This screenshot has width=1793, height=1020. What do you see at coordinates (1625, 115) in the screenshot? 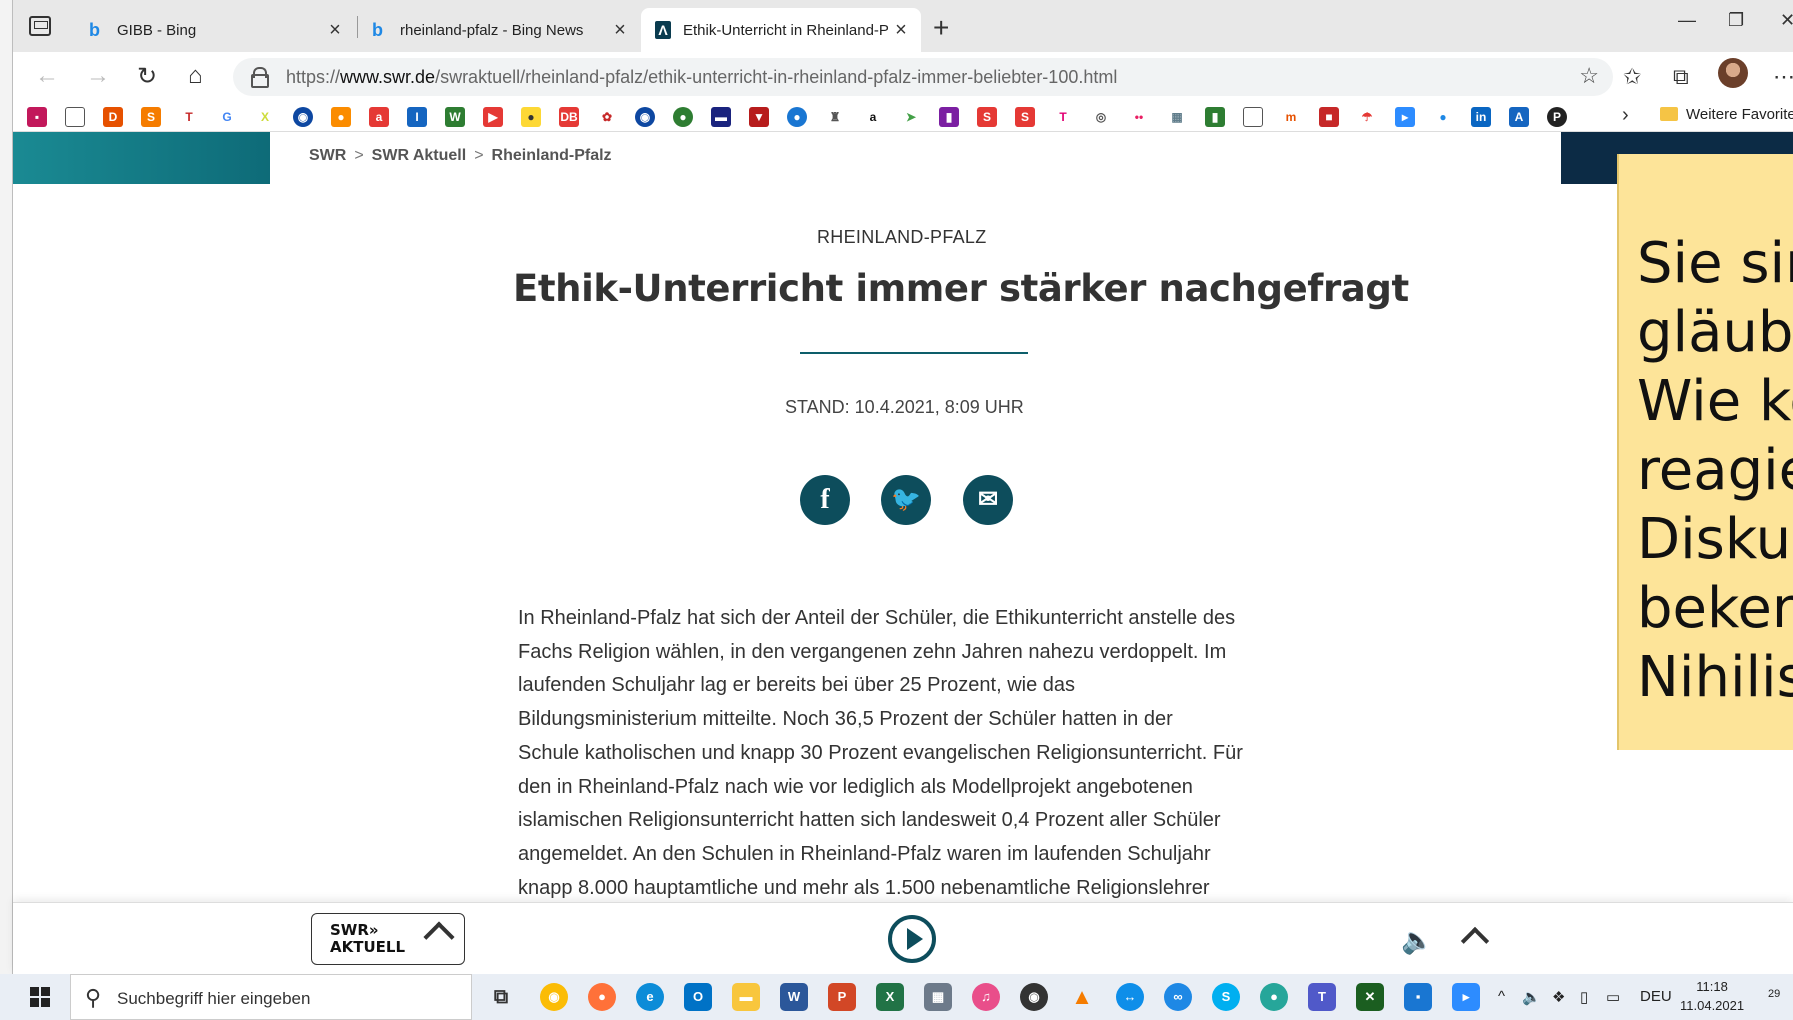
I see `chevron-right-icon: ›` at bounding box center [1625, 115].